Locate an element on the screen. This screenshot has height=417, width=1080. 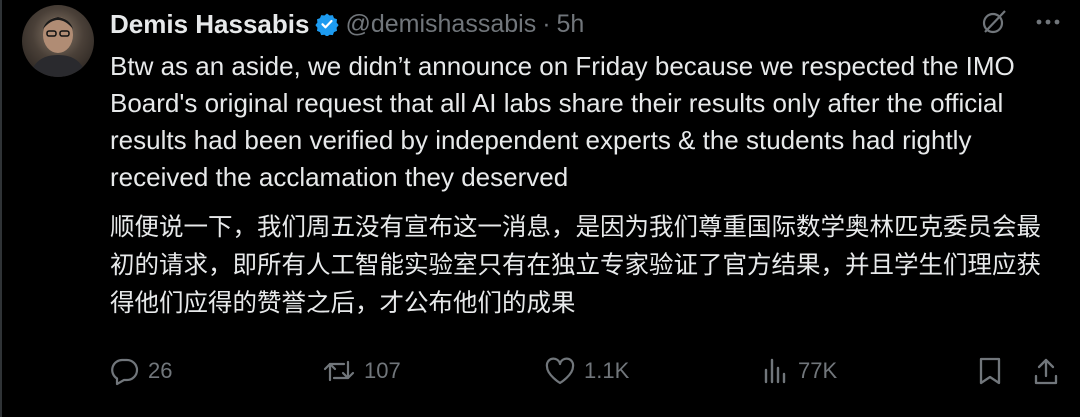
author-name: Demis Hassabis is located at coordinates (209, 24).